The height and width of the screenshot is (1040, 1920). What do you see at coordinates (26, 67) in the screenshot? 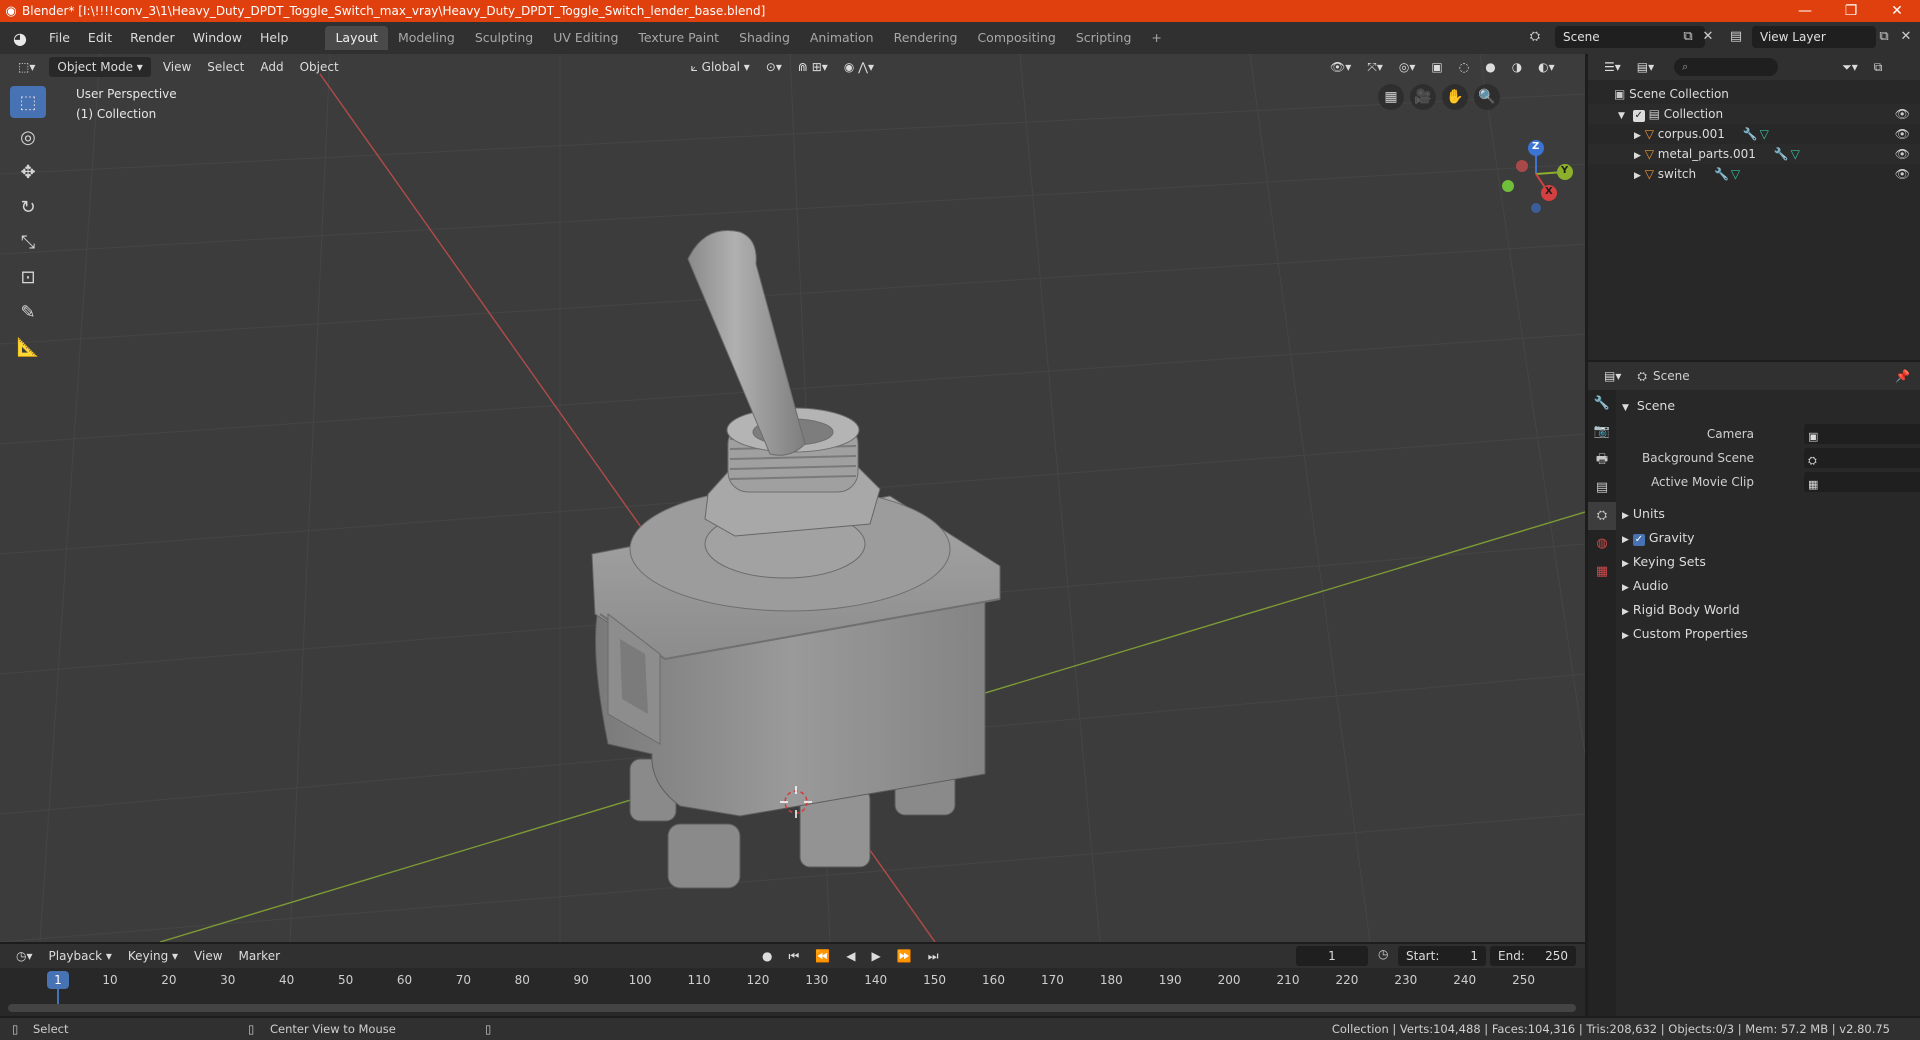
I see `editor-type-icon: ⬚▾` at bounding box center [26, 67].